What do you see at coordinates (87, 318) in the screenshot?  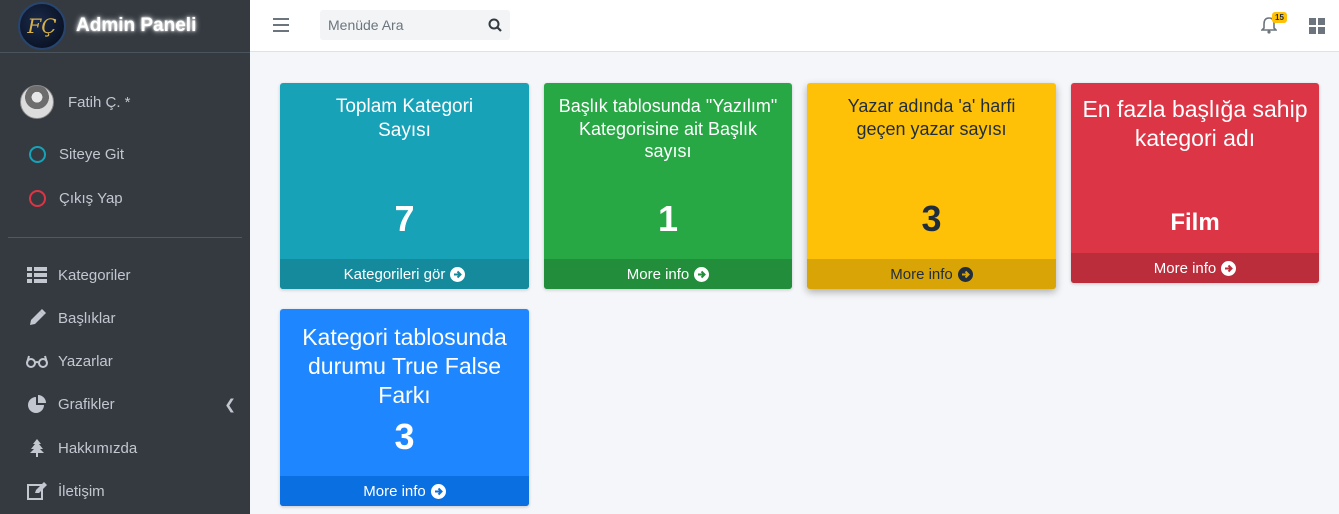 I see `sidebar-item-label: Başlıklar` at bounding box center [87, 318].